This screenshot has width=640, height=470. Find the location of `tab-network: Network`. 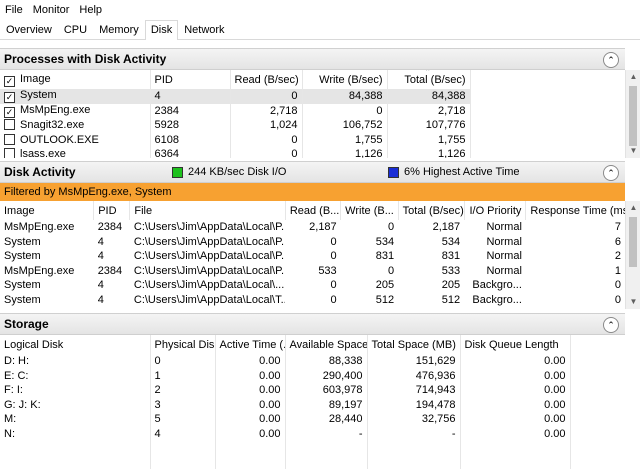

tab-network: Network is located at coordinates (204, 30).